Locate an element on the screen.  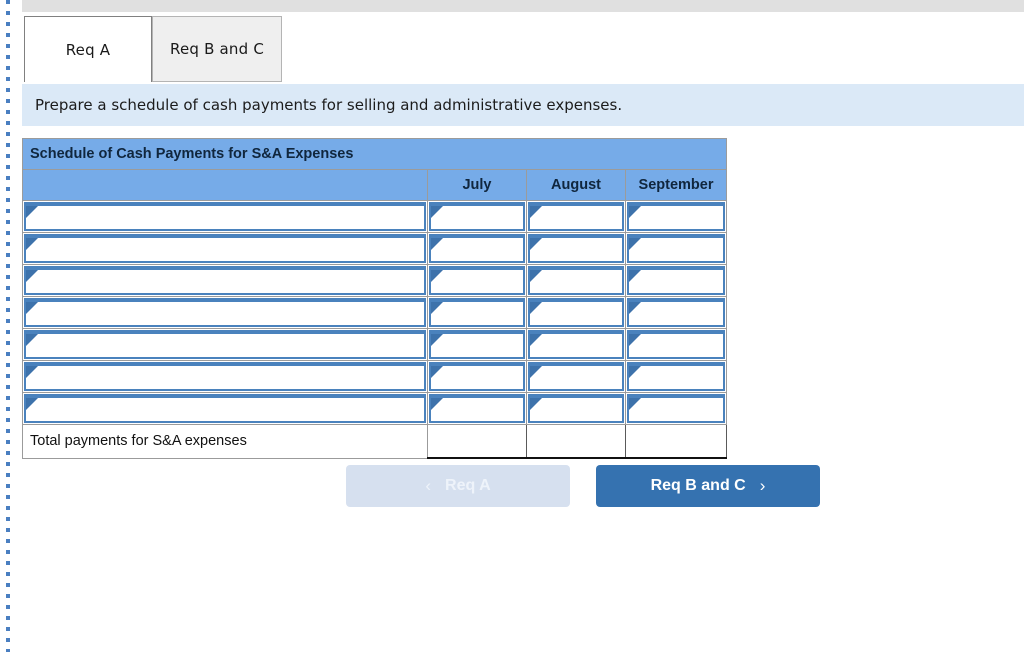
row-2-august-input is located at coordinates (580, 251).